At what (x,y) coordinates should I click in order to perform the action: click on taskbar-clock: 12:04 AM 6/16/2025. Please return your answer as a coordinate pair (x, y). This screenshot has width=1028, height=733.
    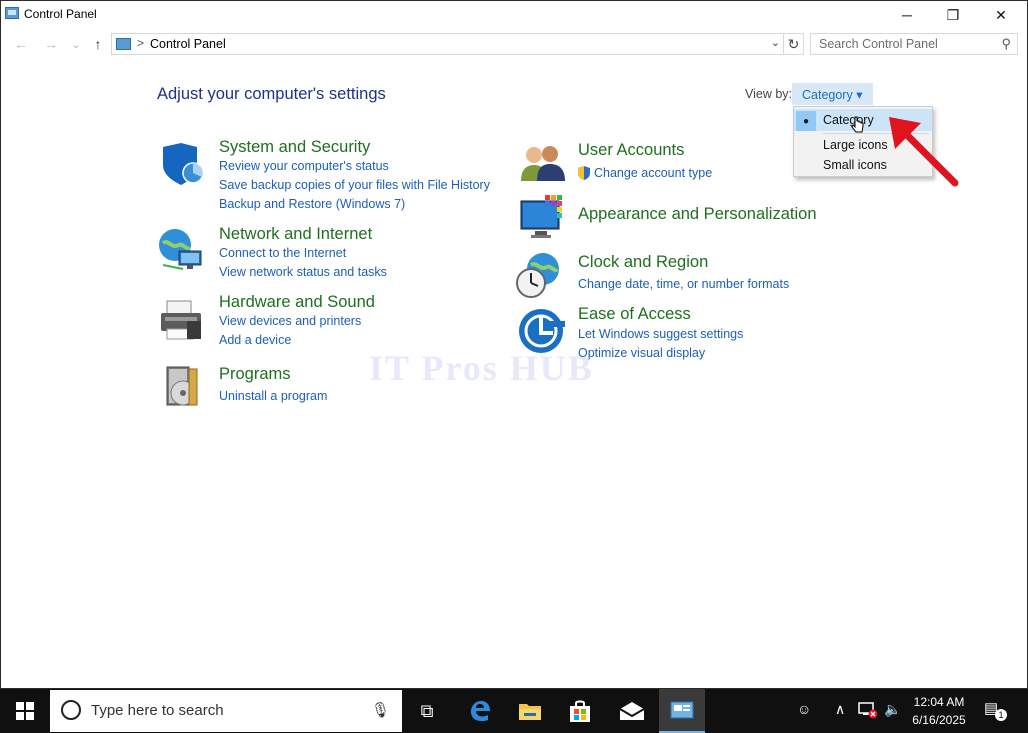
    Looking at the image, I should click on (939, 711).